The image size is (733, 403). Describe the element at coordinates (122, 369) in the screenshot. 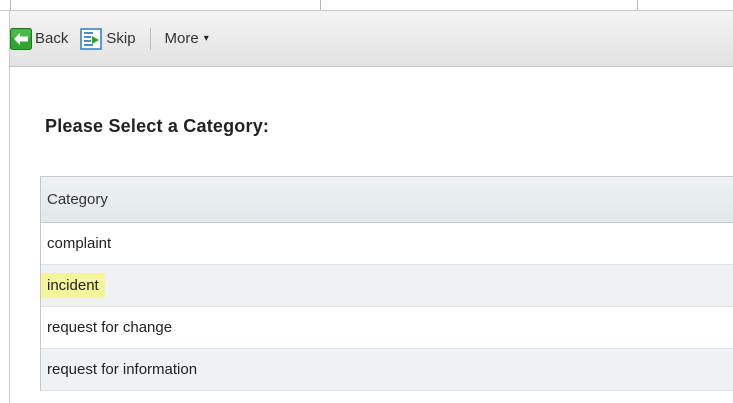

I see `category-cell: request for information` at that location.